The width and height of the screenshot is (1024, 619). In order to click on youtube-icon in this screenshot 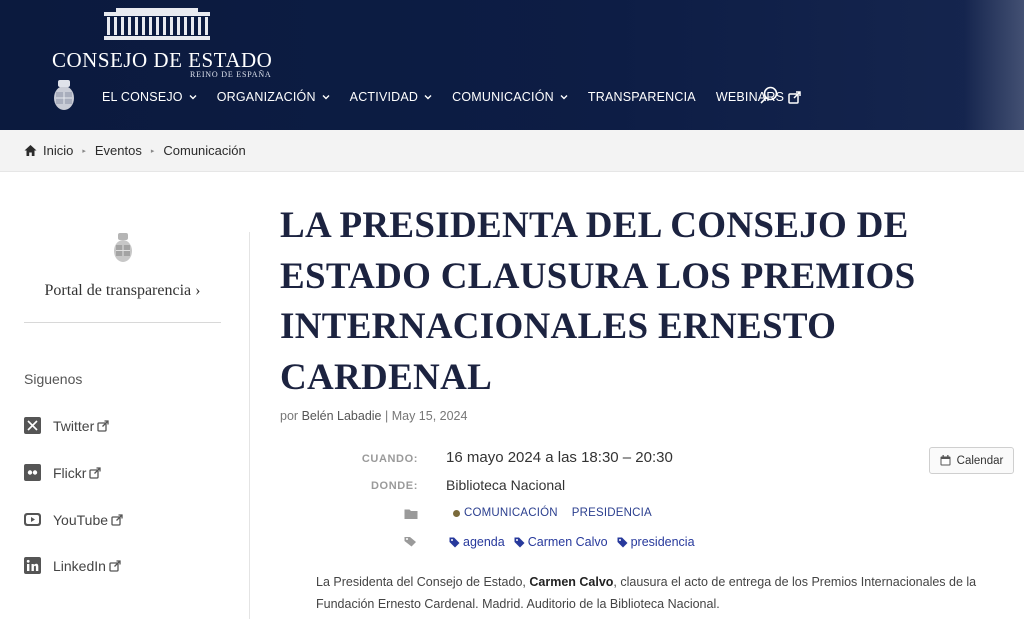, I will do `click(32, 519)`.